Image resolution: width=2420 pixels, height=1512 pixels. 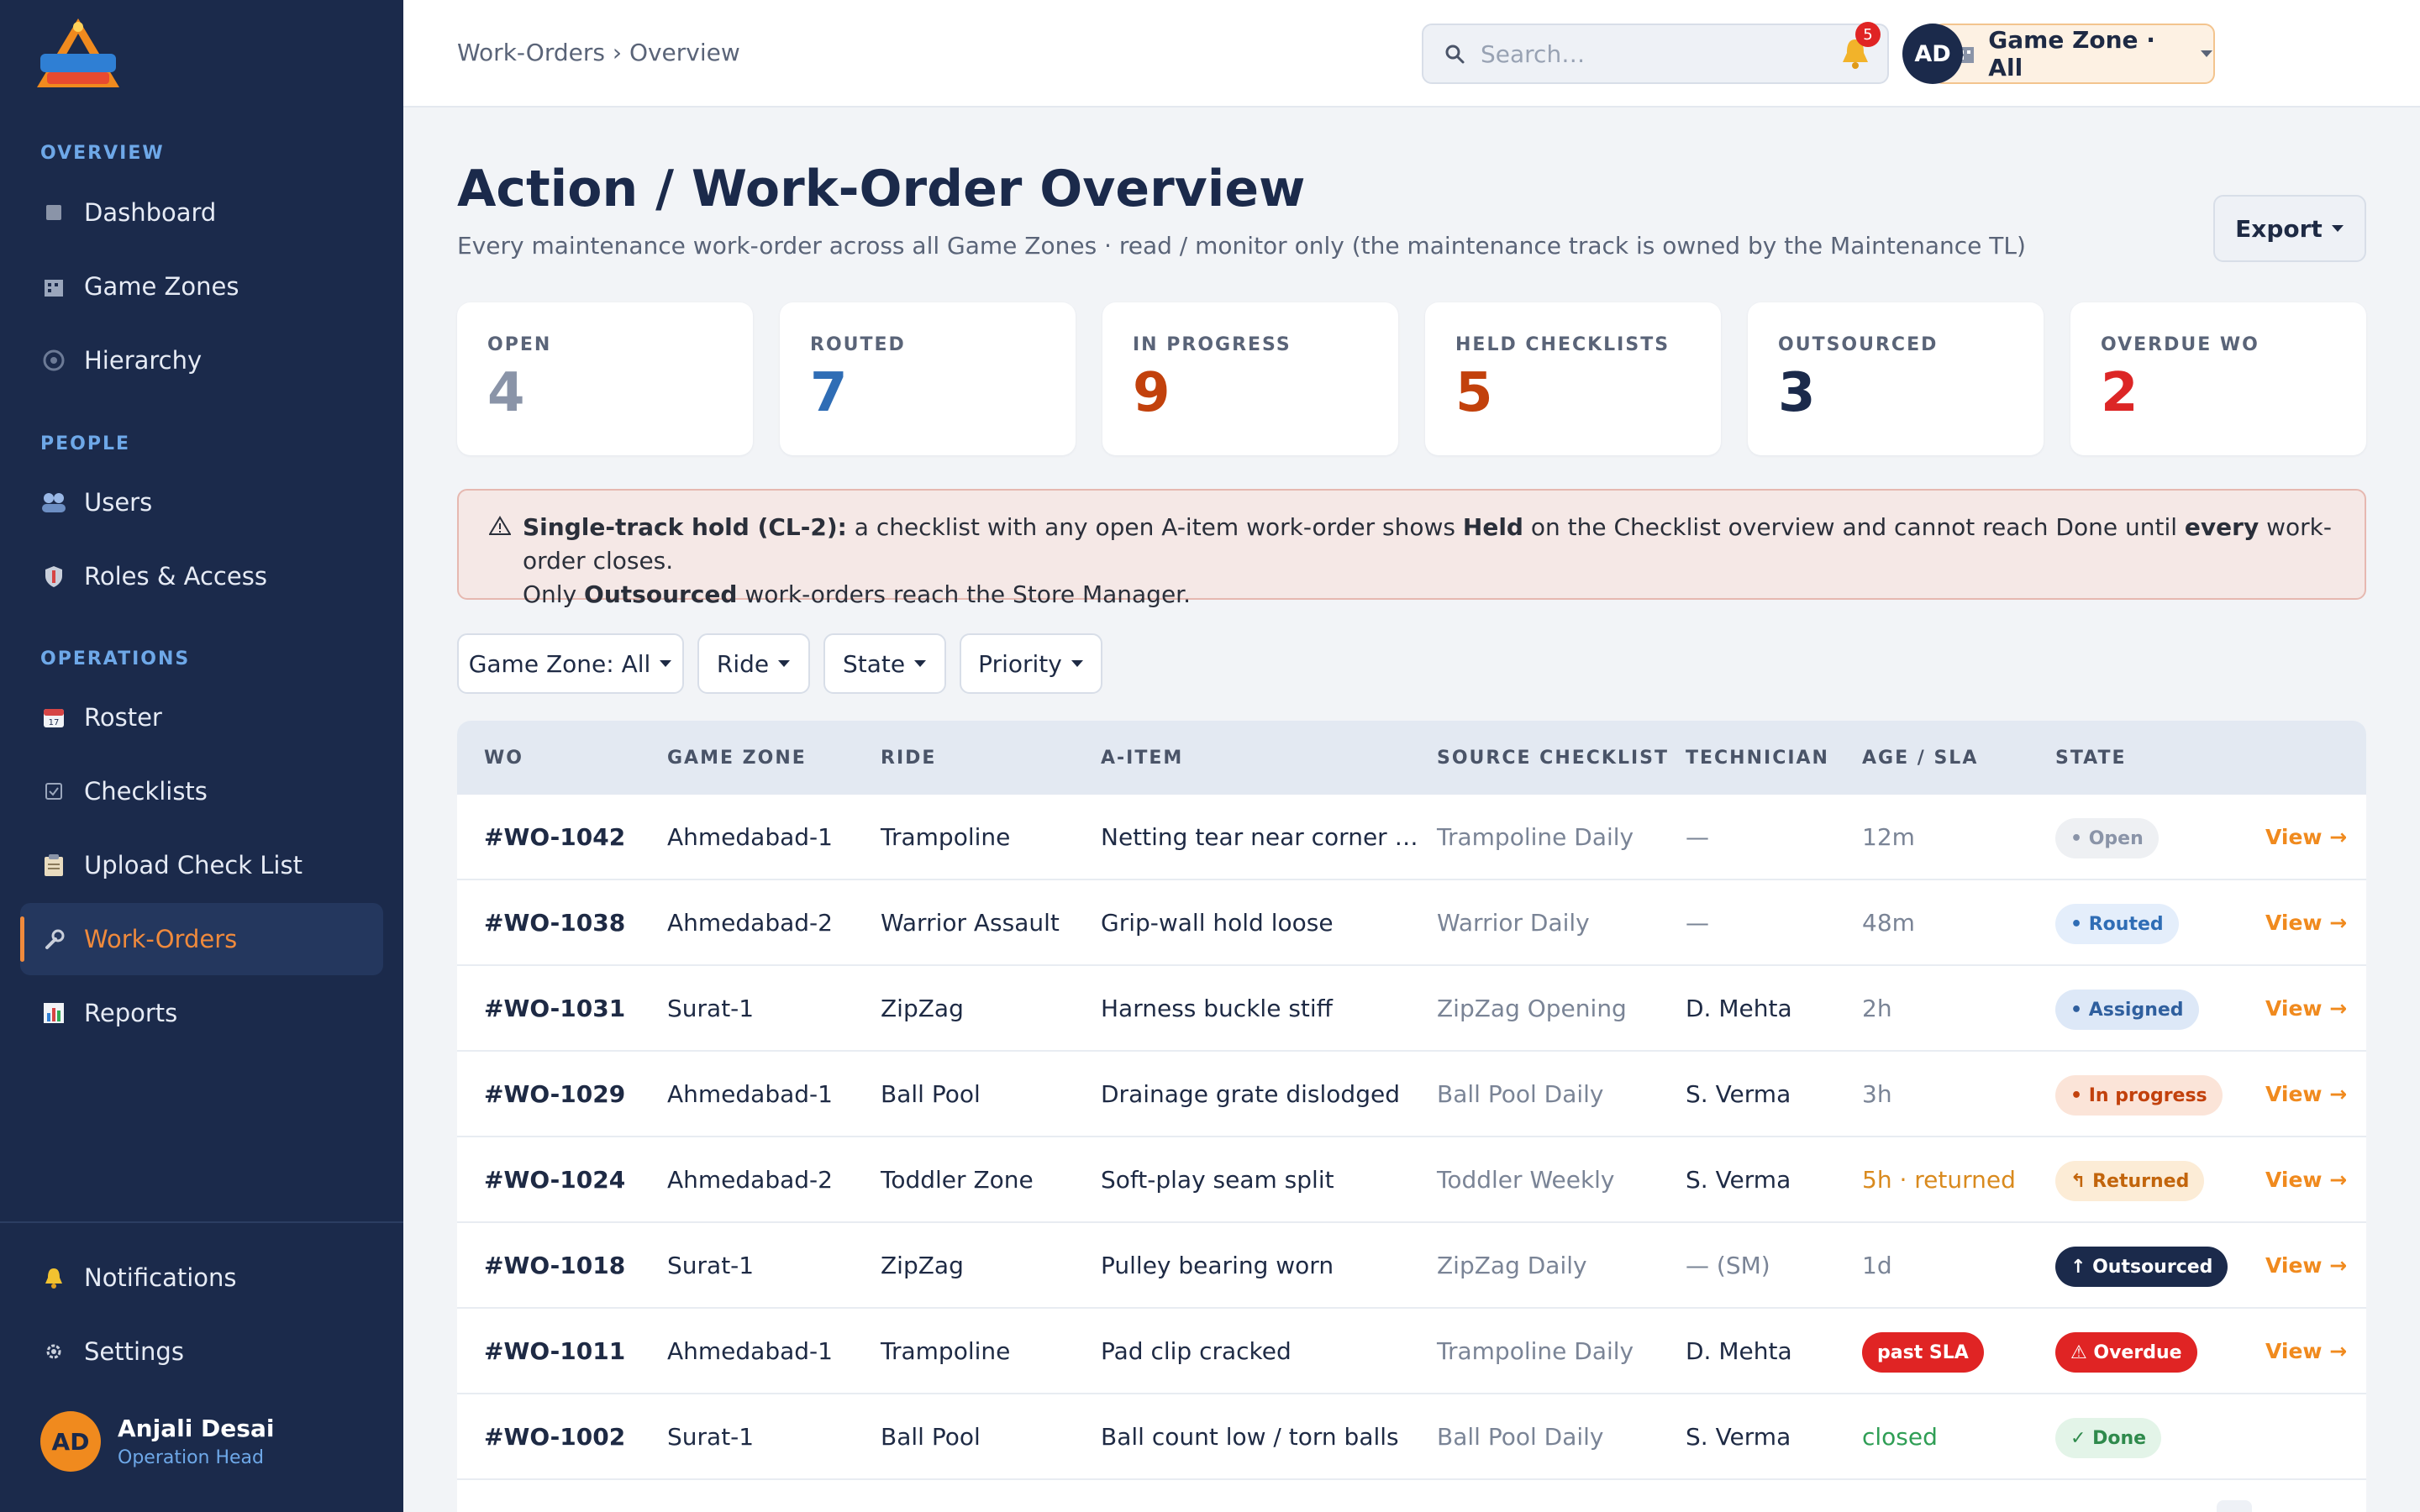 I want to click on cell-wo: #WO-1038, so click(x=554, y=923).